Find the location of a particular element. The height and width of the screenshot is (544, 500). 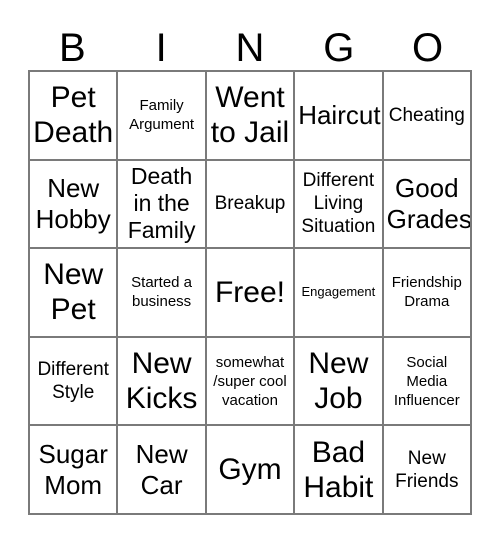

bingo-cell-label: New Kicks is located at coordinates (161, 381).